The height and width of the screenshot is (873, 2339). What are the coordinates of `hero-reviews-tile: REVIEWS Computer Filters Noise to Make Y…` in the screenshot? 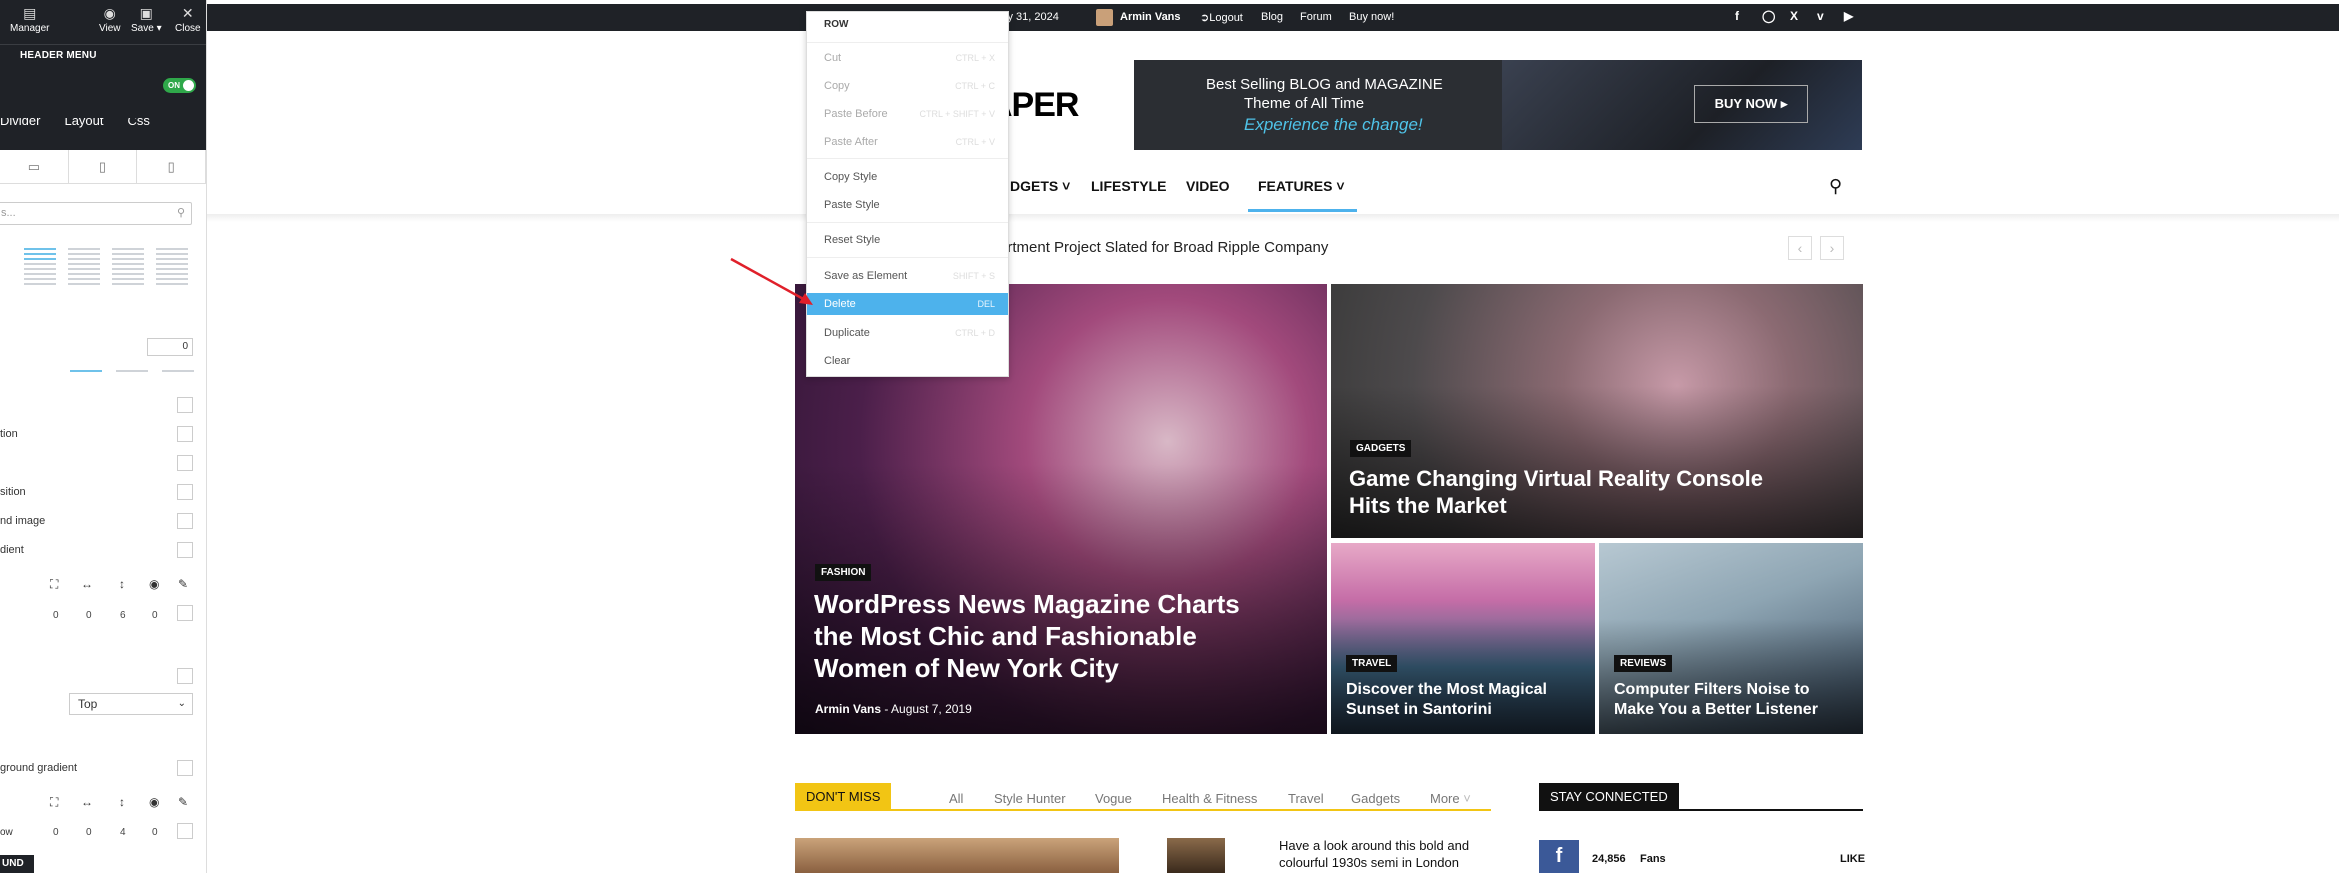 It's located at (1731, 638).